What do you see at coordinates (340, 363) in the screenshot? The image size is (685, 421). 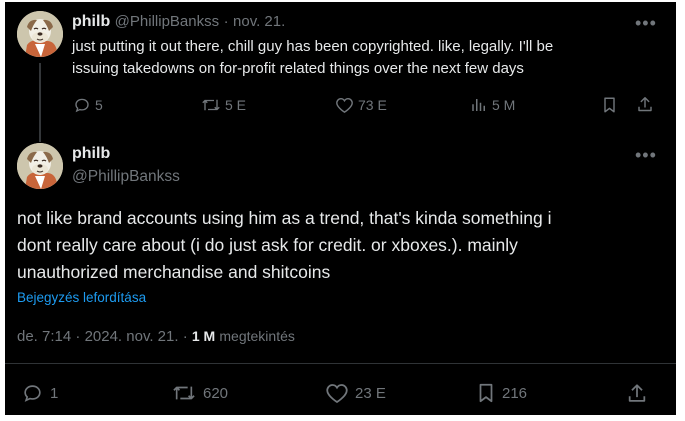 I see `divider` at bounding box center [340, 363].